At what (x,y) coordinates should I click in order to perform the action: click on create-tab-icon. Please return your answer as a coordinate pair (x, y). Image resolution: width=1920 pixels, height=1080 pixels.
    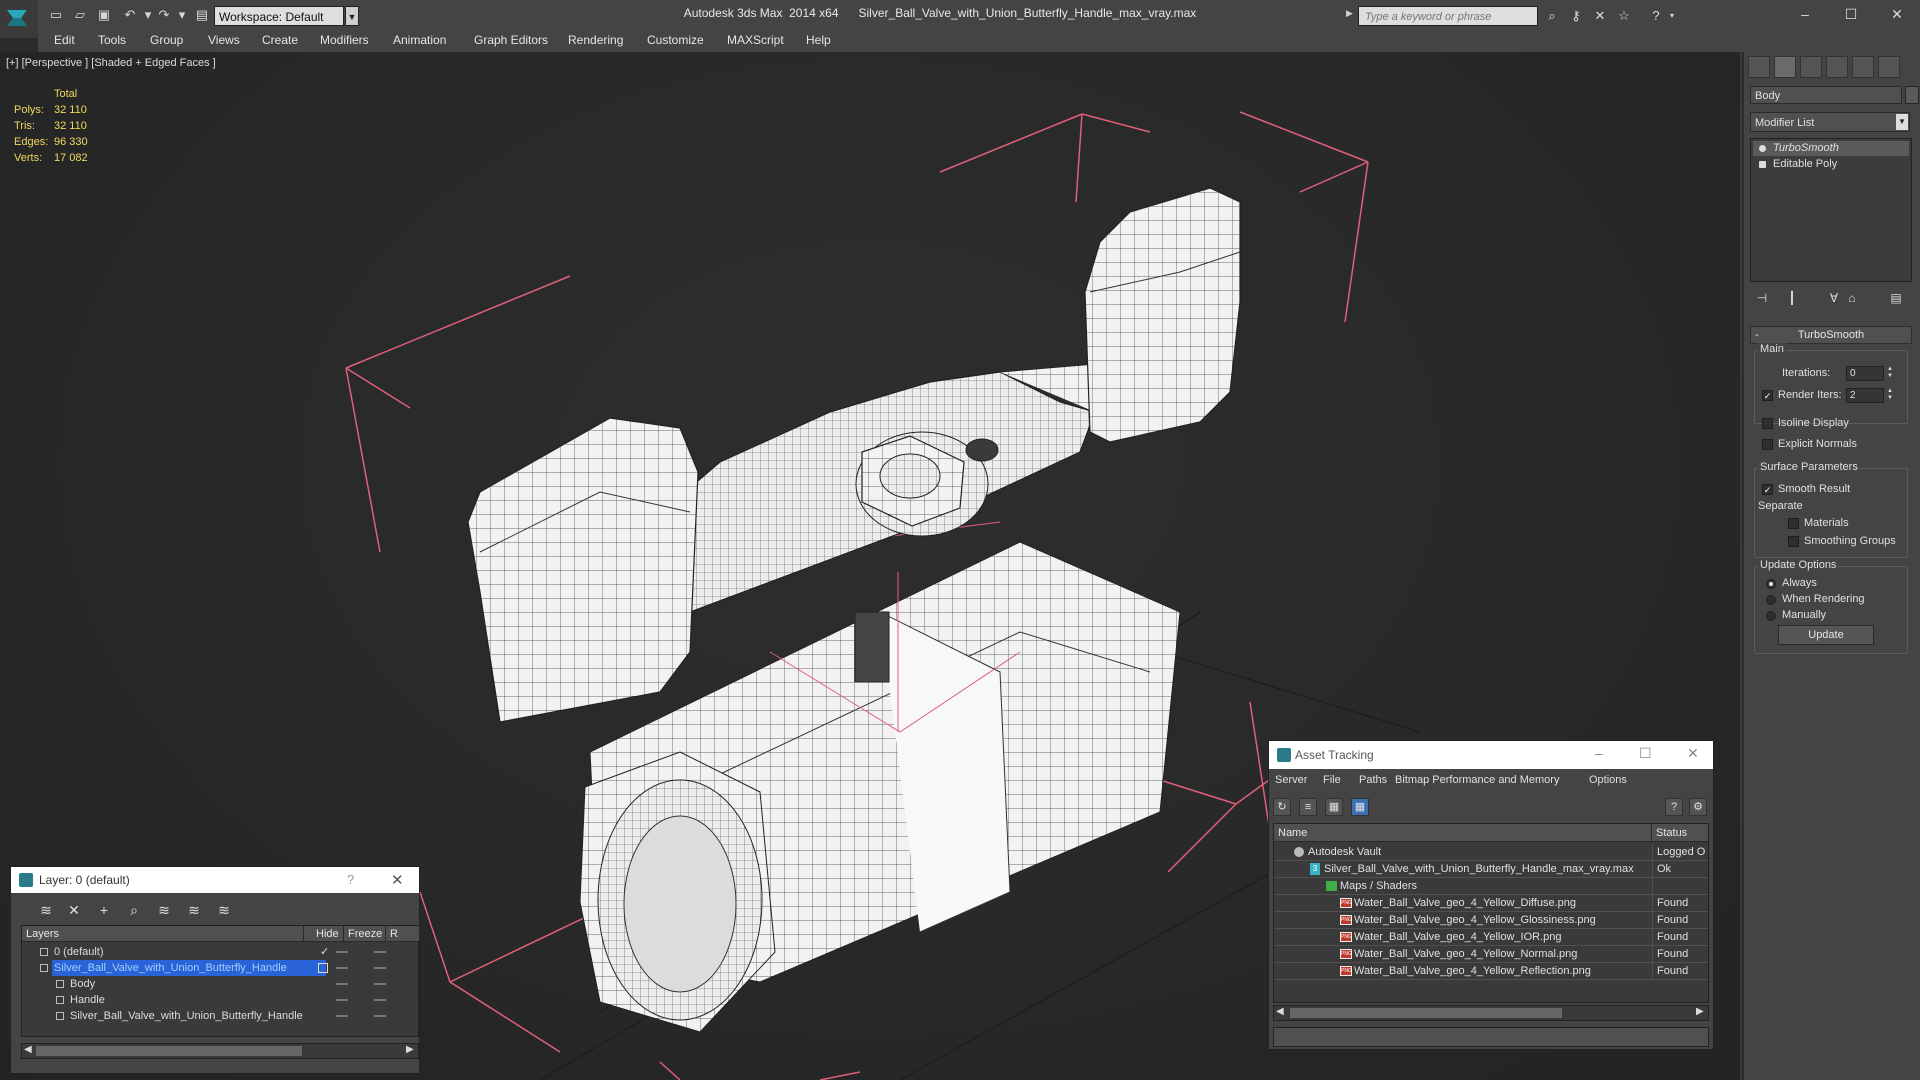
    Looking at the image, I should click on (1759, 67).